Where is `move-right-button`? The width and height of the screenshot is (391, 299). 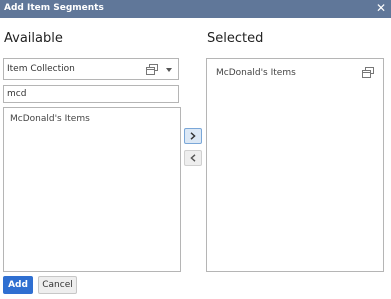 move-right-button is located at coordinates (193, 136).